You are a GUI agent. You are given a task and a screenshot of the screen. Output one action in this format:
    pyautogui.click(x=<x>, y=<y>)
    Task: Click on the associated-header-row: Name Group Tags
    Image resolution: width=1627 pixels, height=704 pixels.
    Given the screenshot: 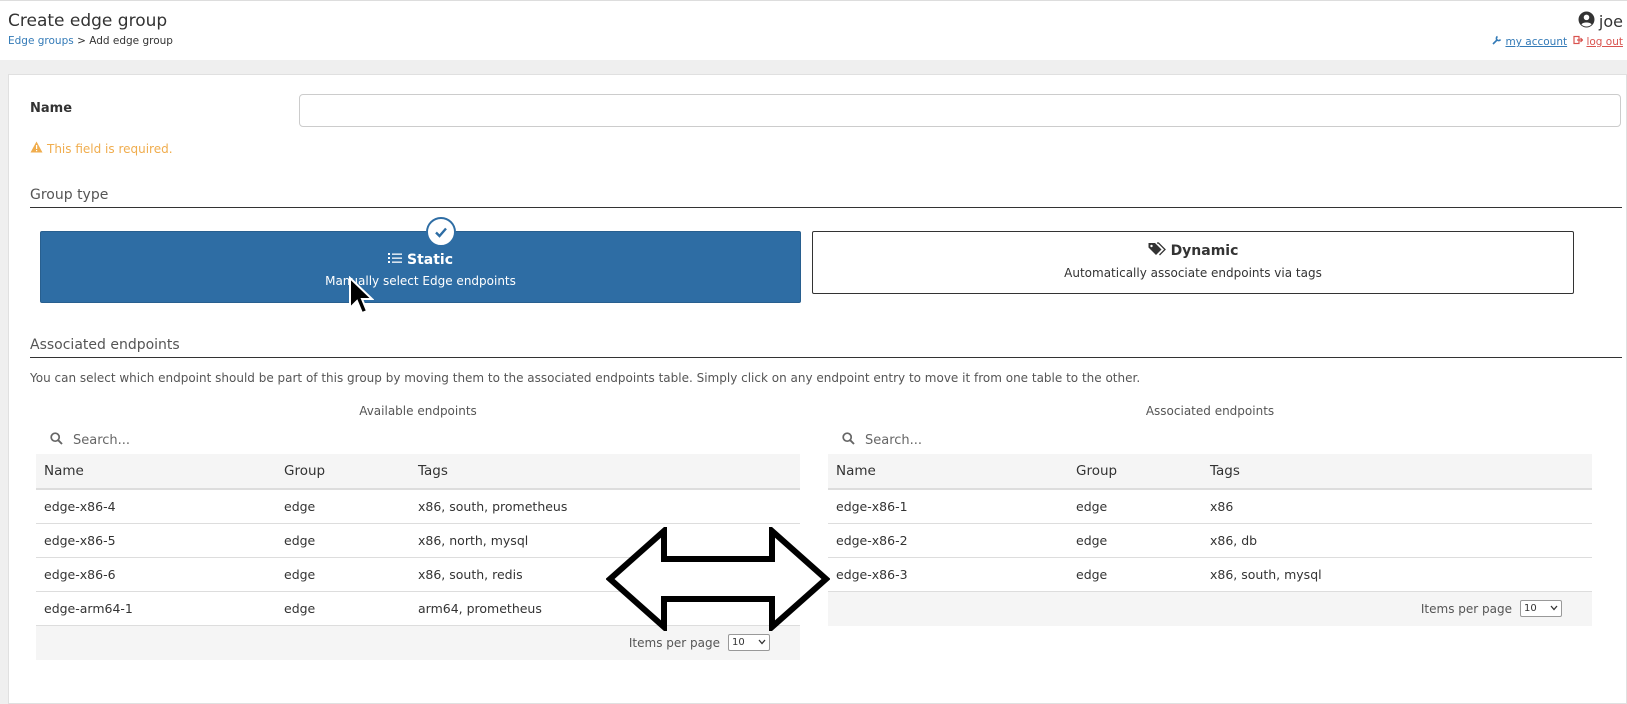 What is the action you would take?
    pyautogui.click(x=1210, y=472)
    